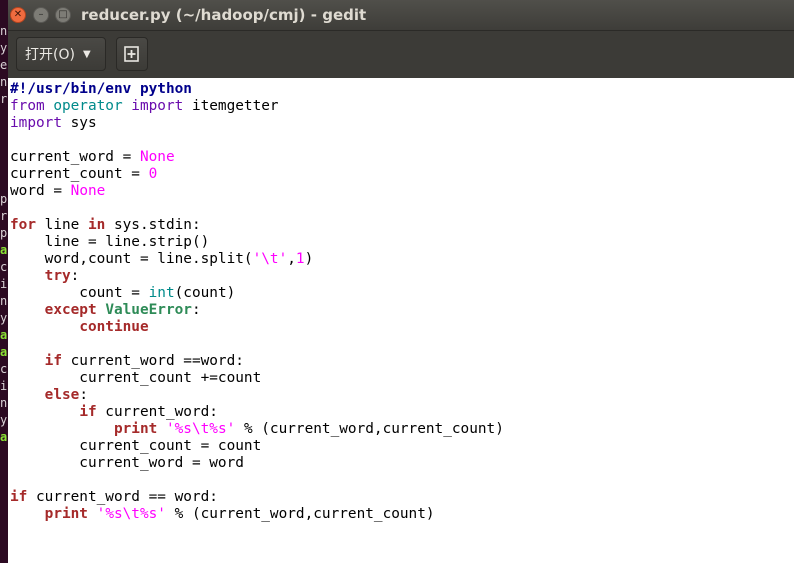 The width and height of the screenshot is (794, 563). Describe the element at coordinates (62, 276) in the screenshot. I see `code-line: try:` at that location.